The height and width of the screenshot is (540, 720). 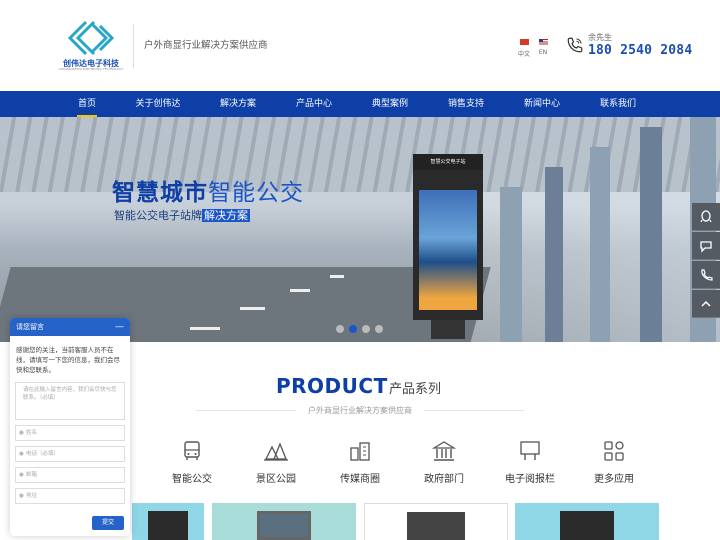 What do you see at coordinates (466, 104) in the screenshot?
I see `nav-item-sales-support: 销售支持` at bounding box center [466, 104].